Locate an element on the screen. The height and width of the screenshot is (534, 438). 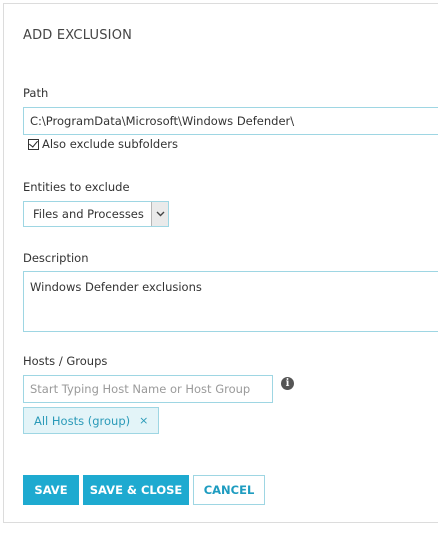
host-group-tag: All Hosts (group) × is located at coordinates (91, 420).